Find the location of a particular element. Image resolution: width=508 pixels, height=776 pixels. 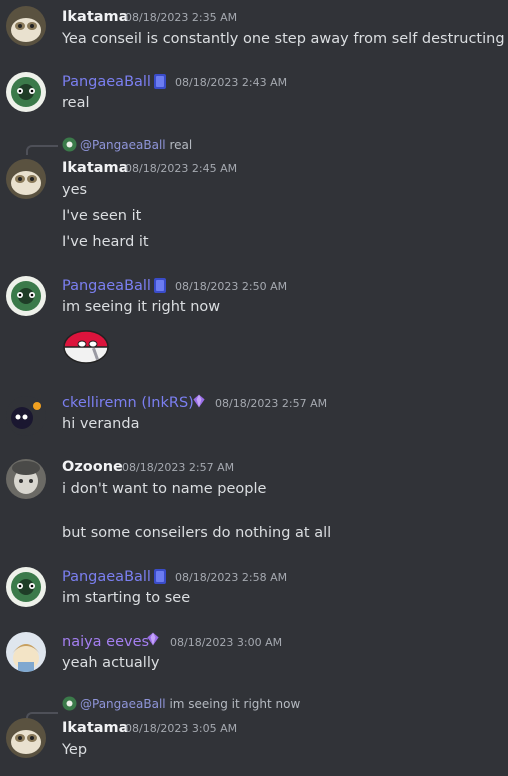

timestamp: 08/18/2023 3:00 AM is located at coordinates (226, 642).